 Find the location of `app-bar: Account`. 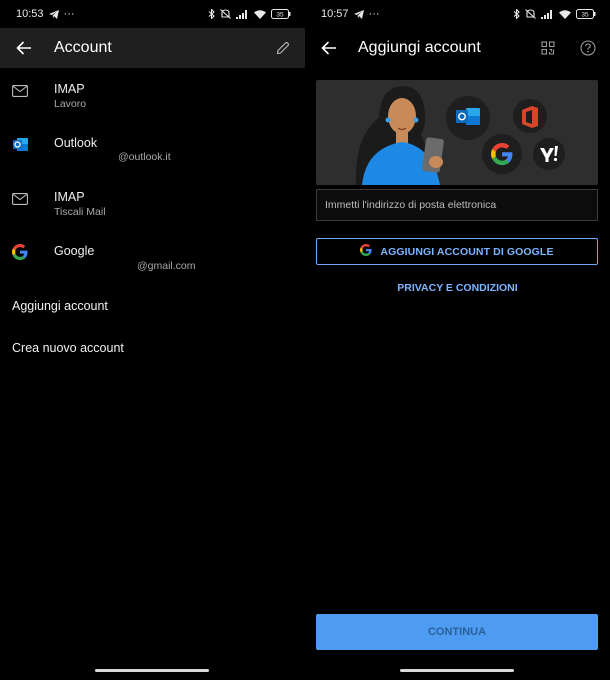

app-bar: Account is located at coordinates (152, 48).